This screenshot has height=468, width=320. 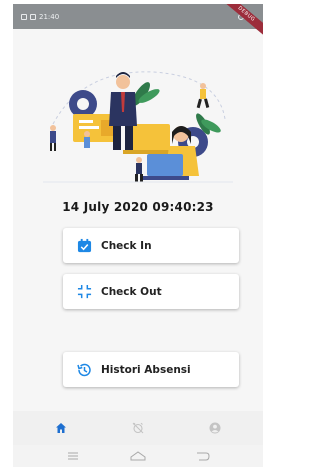 I want to click on nav-home, so click(x=61, y=428).